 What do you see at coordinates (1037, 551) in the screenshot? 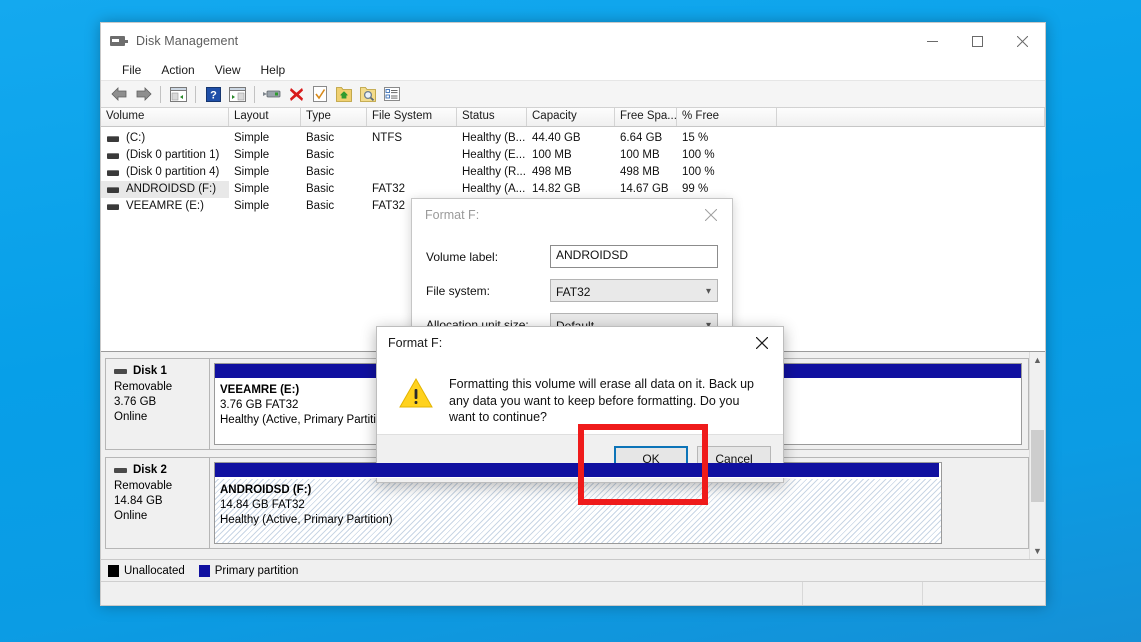
I see `scroll-down-icon: ▼` at bounding box center [1037, 551].